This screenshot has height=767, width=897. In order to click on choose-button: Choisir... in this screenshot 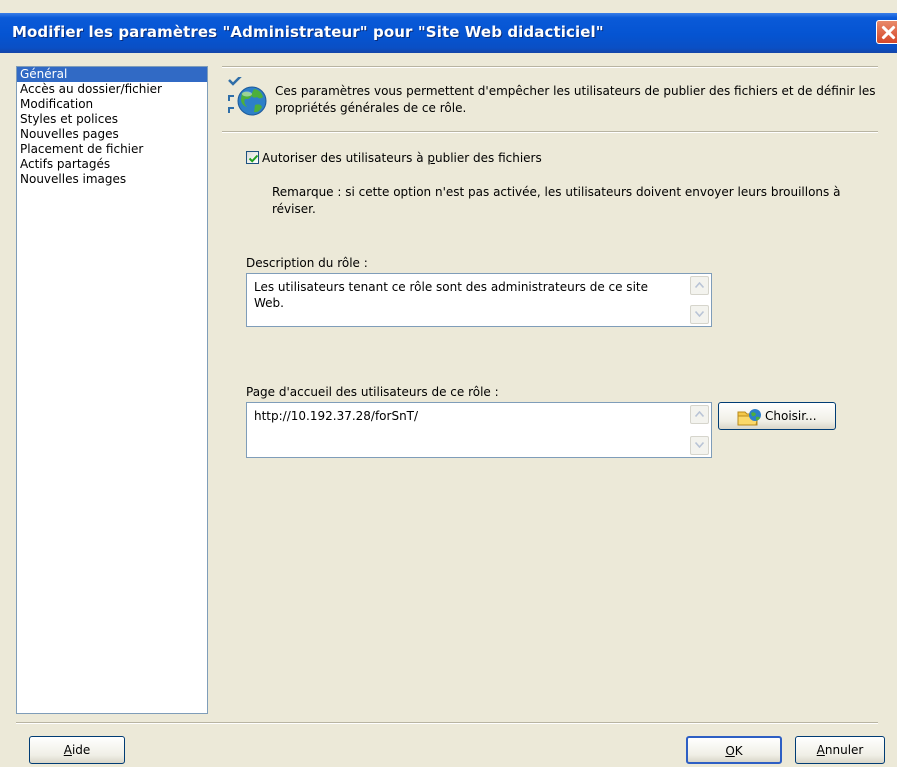, I will do `click(777, 416)`.